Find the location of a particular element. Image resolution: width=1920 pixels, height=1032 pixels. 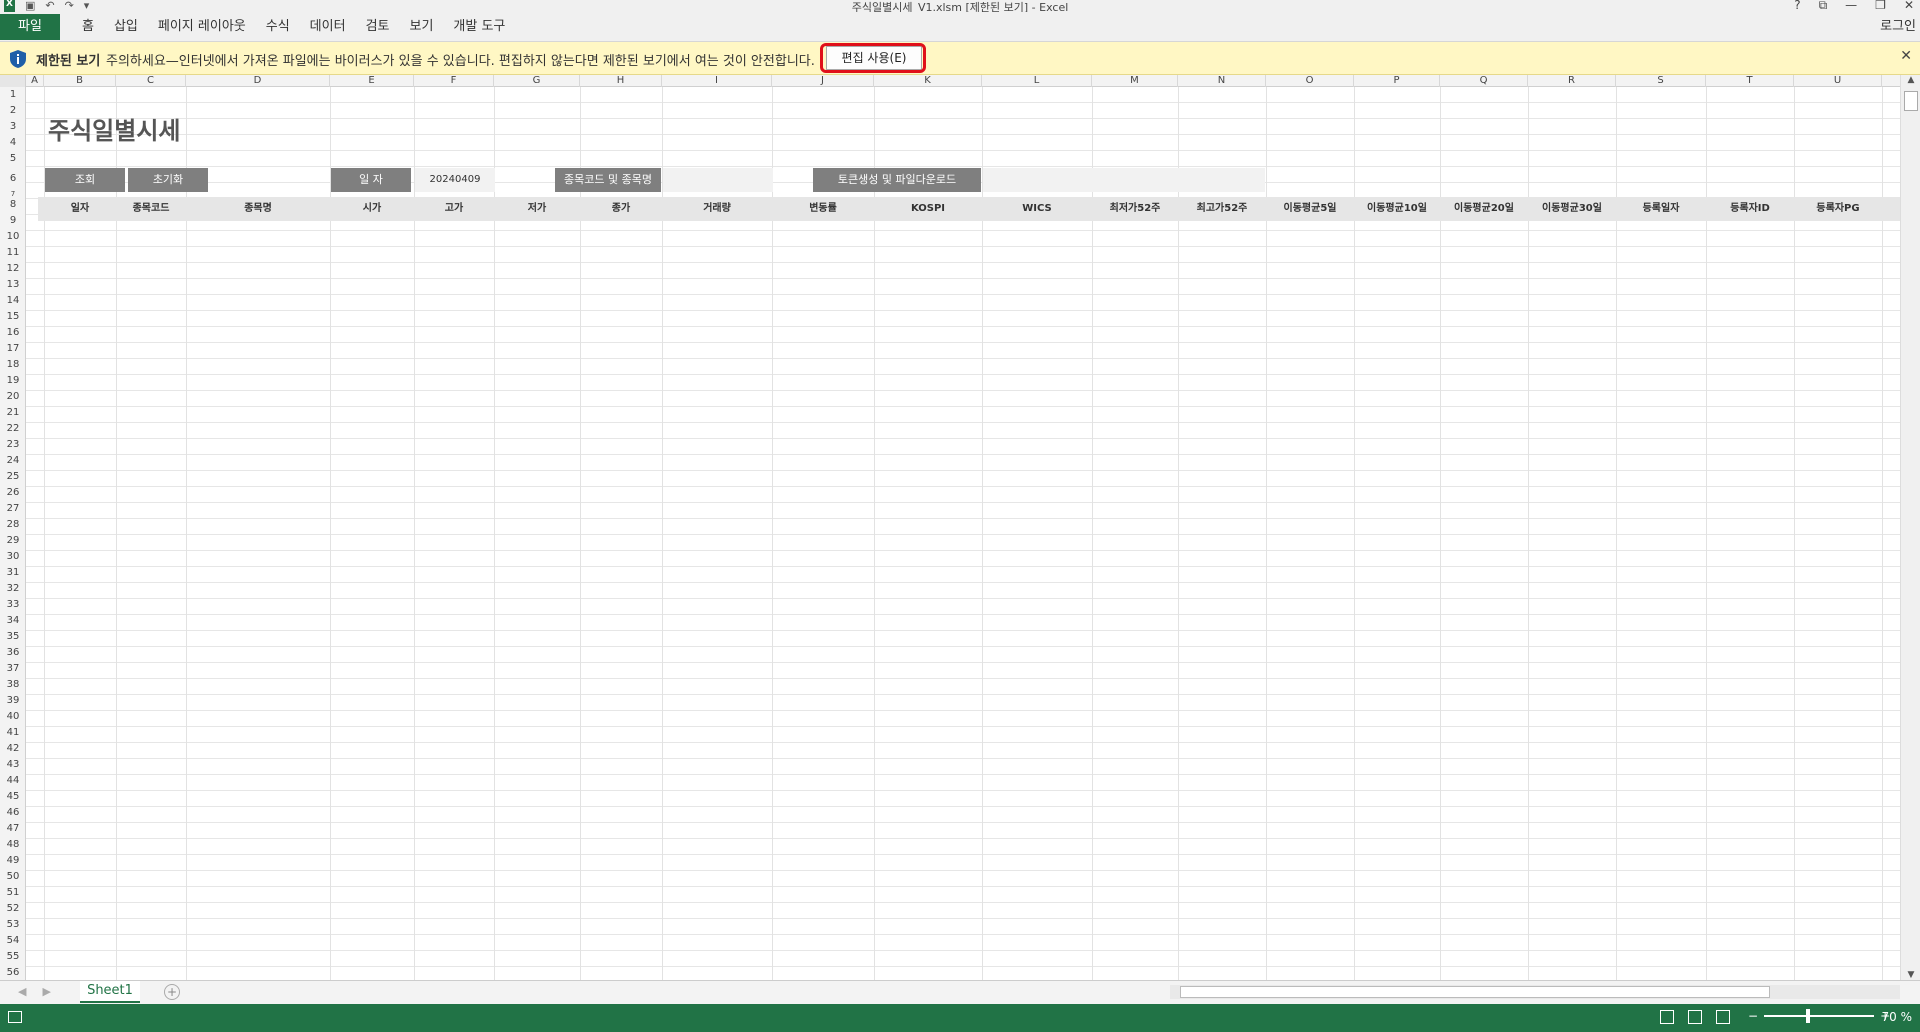

row-header-28: 28 is located at coordinates (13, 525).